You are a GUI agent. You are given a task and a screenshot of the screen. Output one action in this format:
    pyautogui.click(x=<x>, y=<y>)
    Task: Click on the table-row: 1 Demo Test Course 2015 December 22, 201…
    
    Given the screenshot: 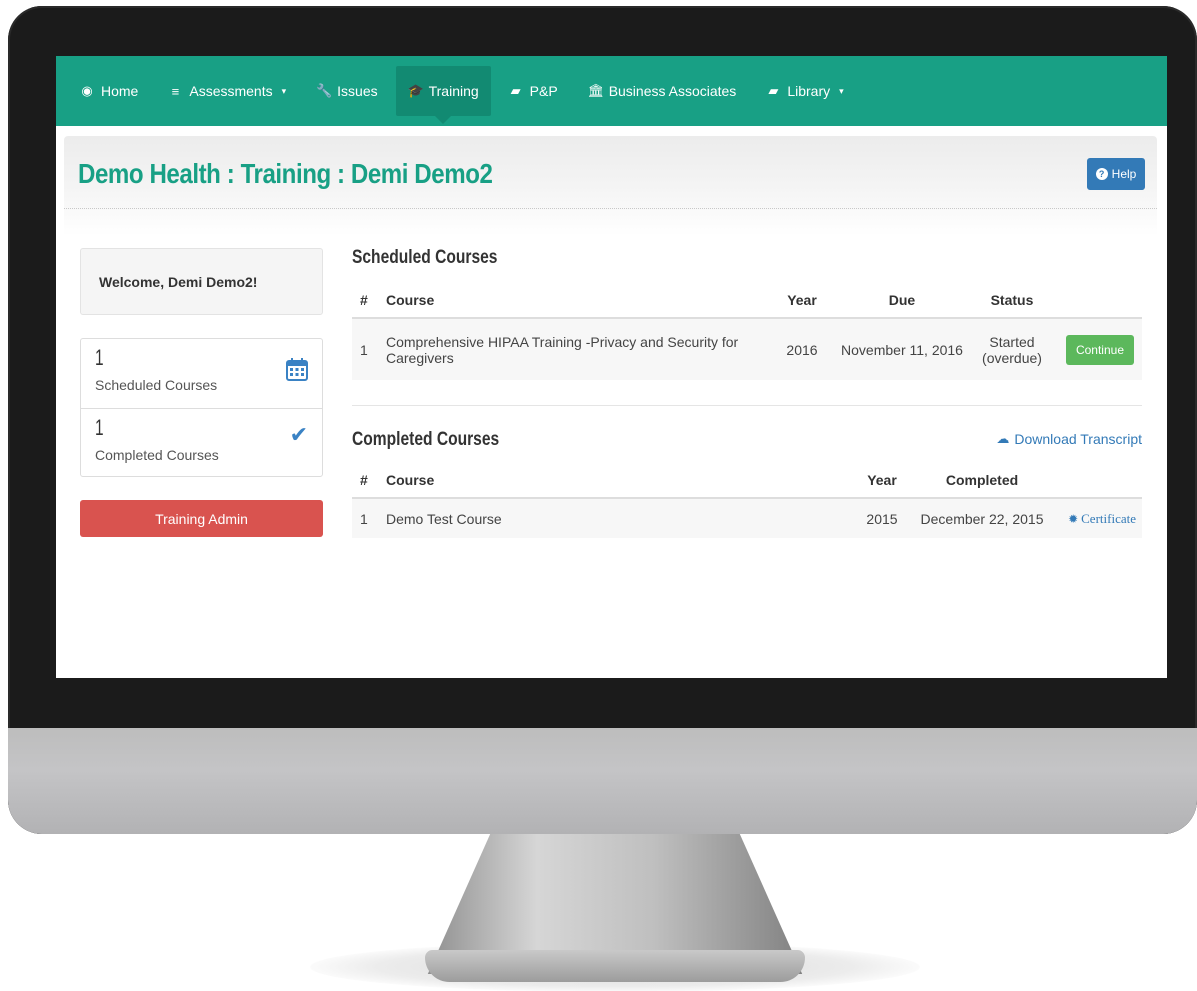 What is the action you would take?
    pyautogui.click(x=747, y=518)
    